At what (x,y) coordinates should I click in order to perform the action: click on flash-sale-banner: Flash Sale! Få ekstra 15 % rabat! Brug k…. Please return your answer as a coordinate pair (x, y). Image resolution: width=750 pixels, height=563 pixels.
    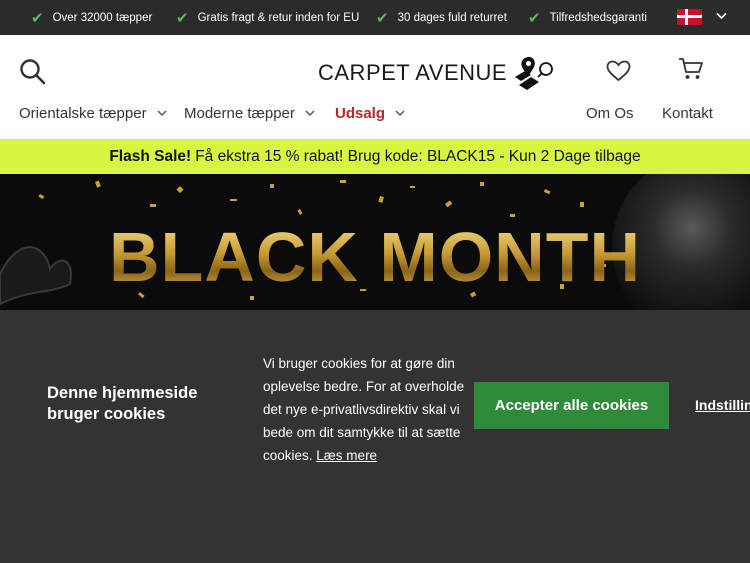
    Looking at the image, I should click on (375, 156).